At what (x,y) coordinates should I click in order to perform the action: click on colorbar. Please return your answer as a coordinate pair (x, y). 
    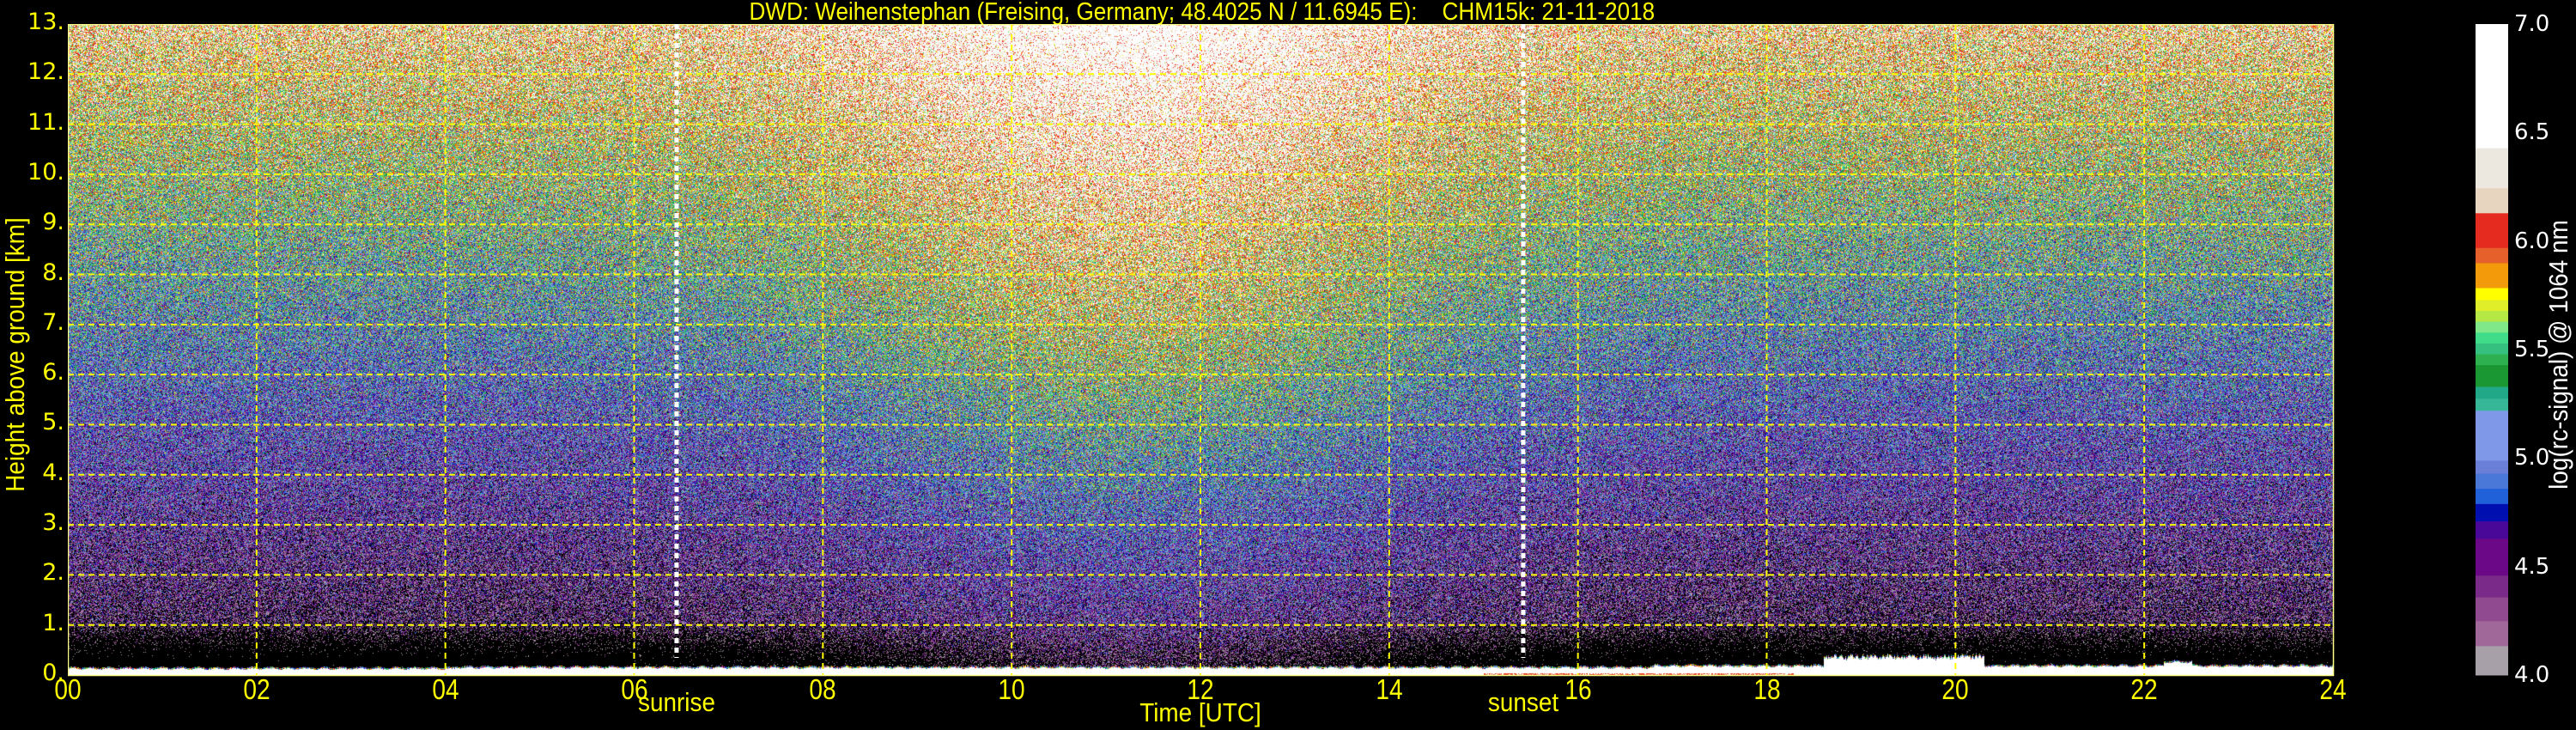
    Looking at the image, I should click on (2492, 350).